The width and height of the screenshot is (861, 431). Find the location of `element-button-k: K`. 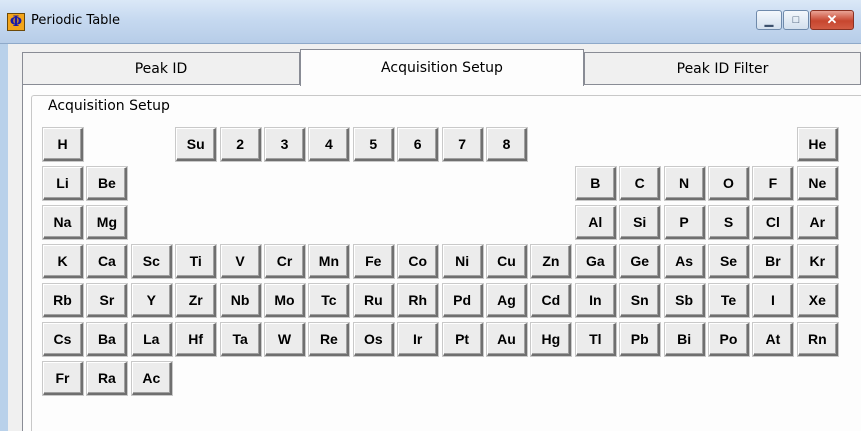

element-button-k: K is located at coordinates (63, 261).